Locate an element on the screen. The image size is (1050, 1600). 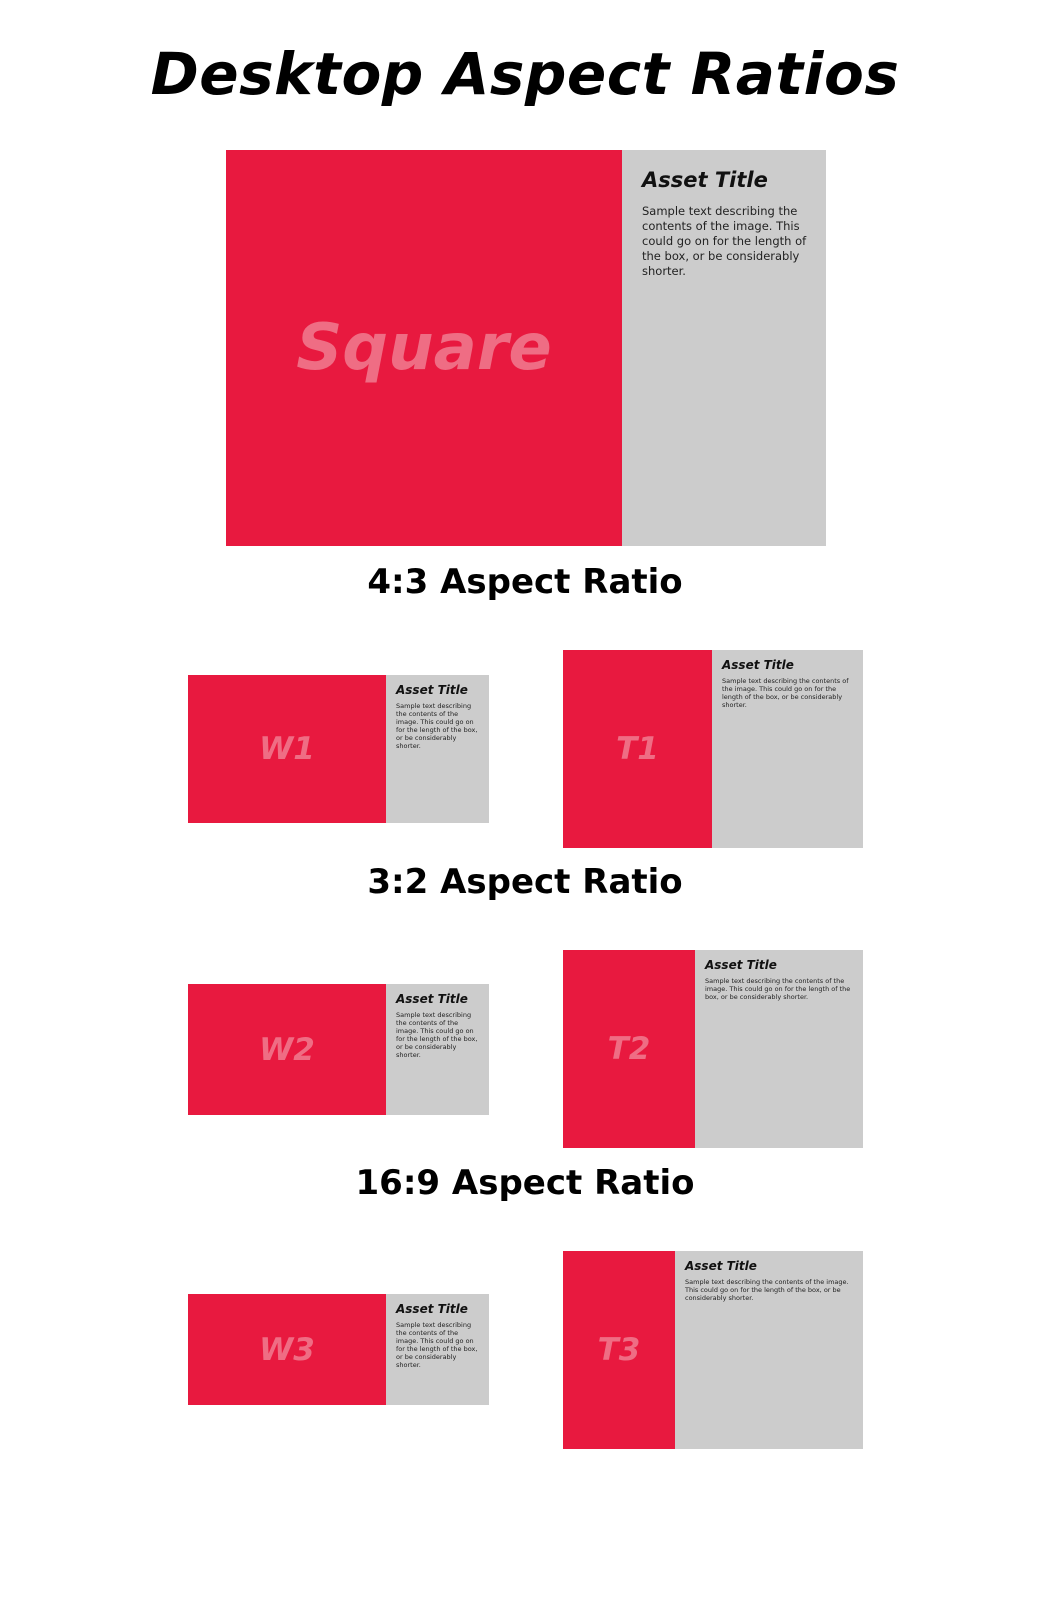
t3-image-label: T3 is located at coordinates (619, 1350).